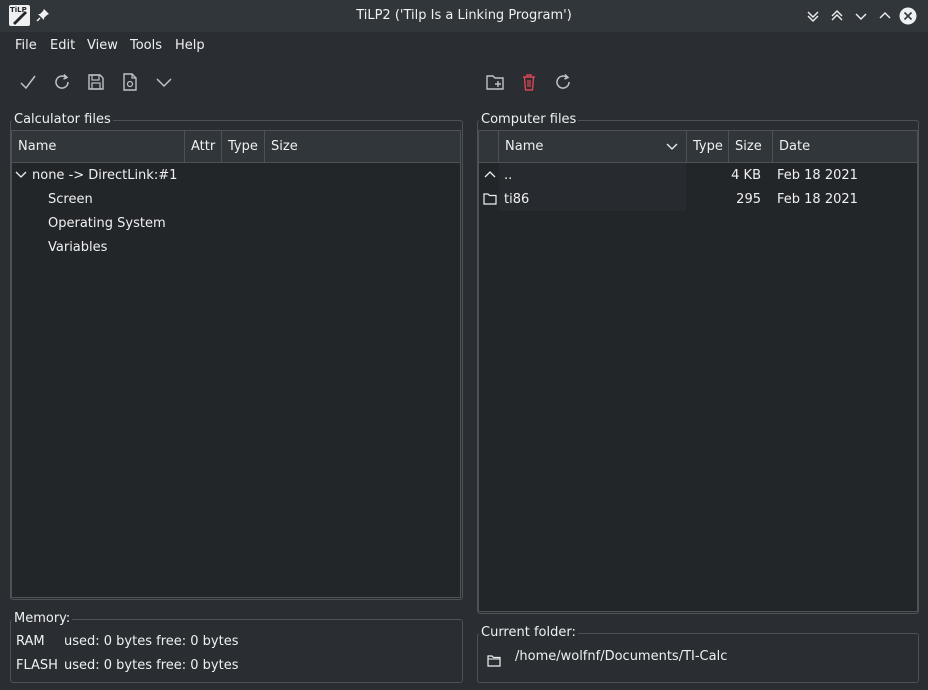 This screenshot has height=690, width=928. I want to click on window-title: TiLP2 ('Tilp Is a Linking Program'), so click(464, 15).